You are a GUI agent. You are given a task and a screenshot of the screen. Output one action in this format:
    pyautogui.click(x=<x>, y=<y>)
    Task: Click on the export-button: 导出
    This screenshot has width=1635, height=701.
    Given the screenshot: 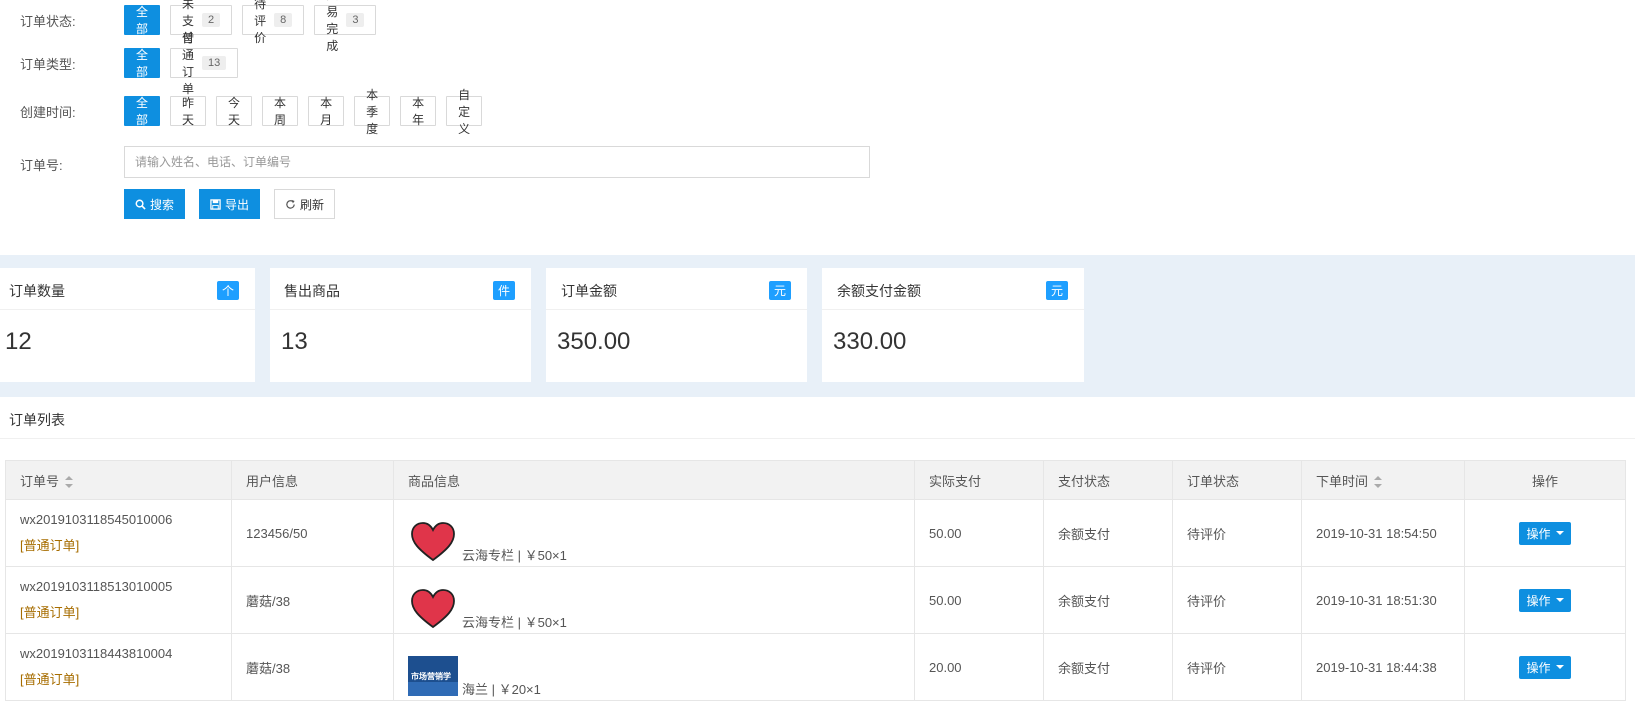 What is the action you would take?
    pyautogui.click(x=230, y=204)
    